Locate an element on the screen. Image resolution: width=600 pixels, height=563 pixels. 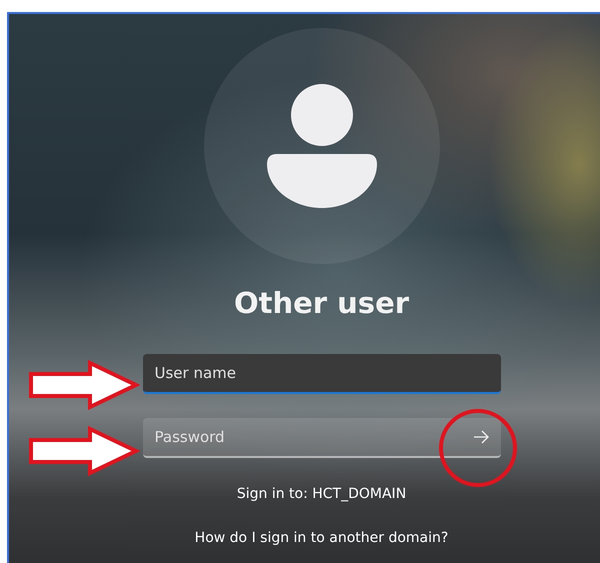
user-title: Other user is located at coordinates (322, 303).